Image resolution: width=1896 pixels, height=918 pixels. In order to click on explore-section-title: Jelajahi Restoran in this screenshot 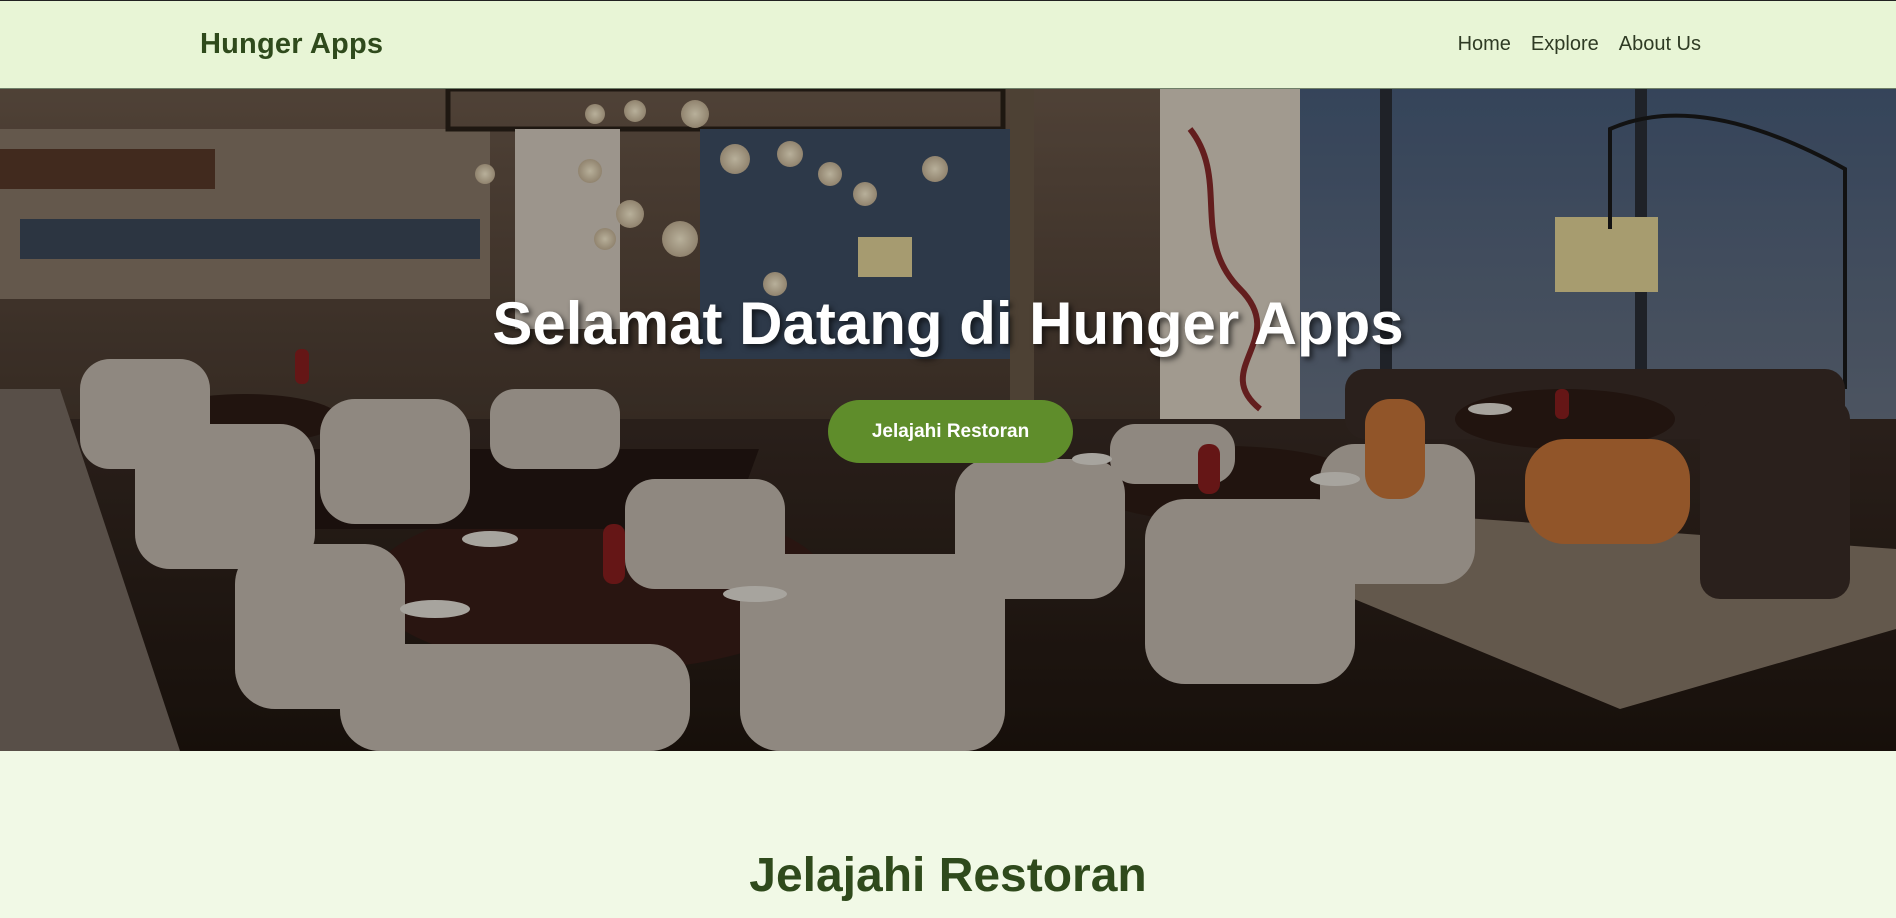, I will do `click(948, 875)`.